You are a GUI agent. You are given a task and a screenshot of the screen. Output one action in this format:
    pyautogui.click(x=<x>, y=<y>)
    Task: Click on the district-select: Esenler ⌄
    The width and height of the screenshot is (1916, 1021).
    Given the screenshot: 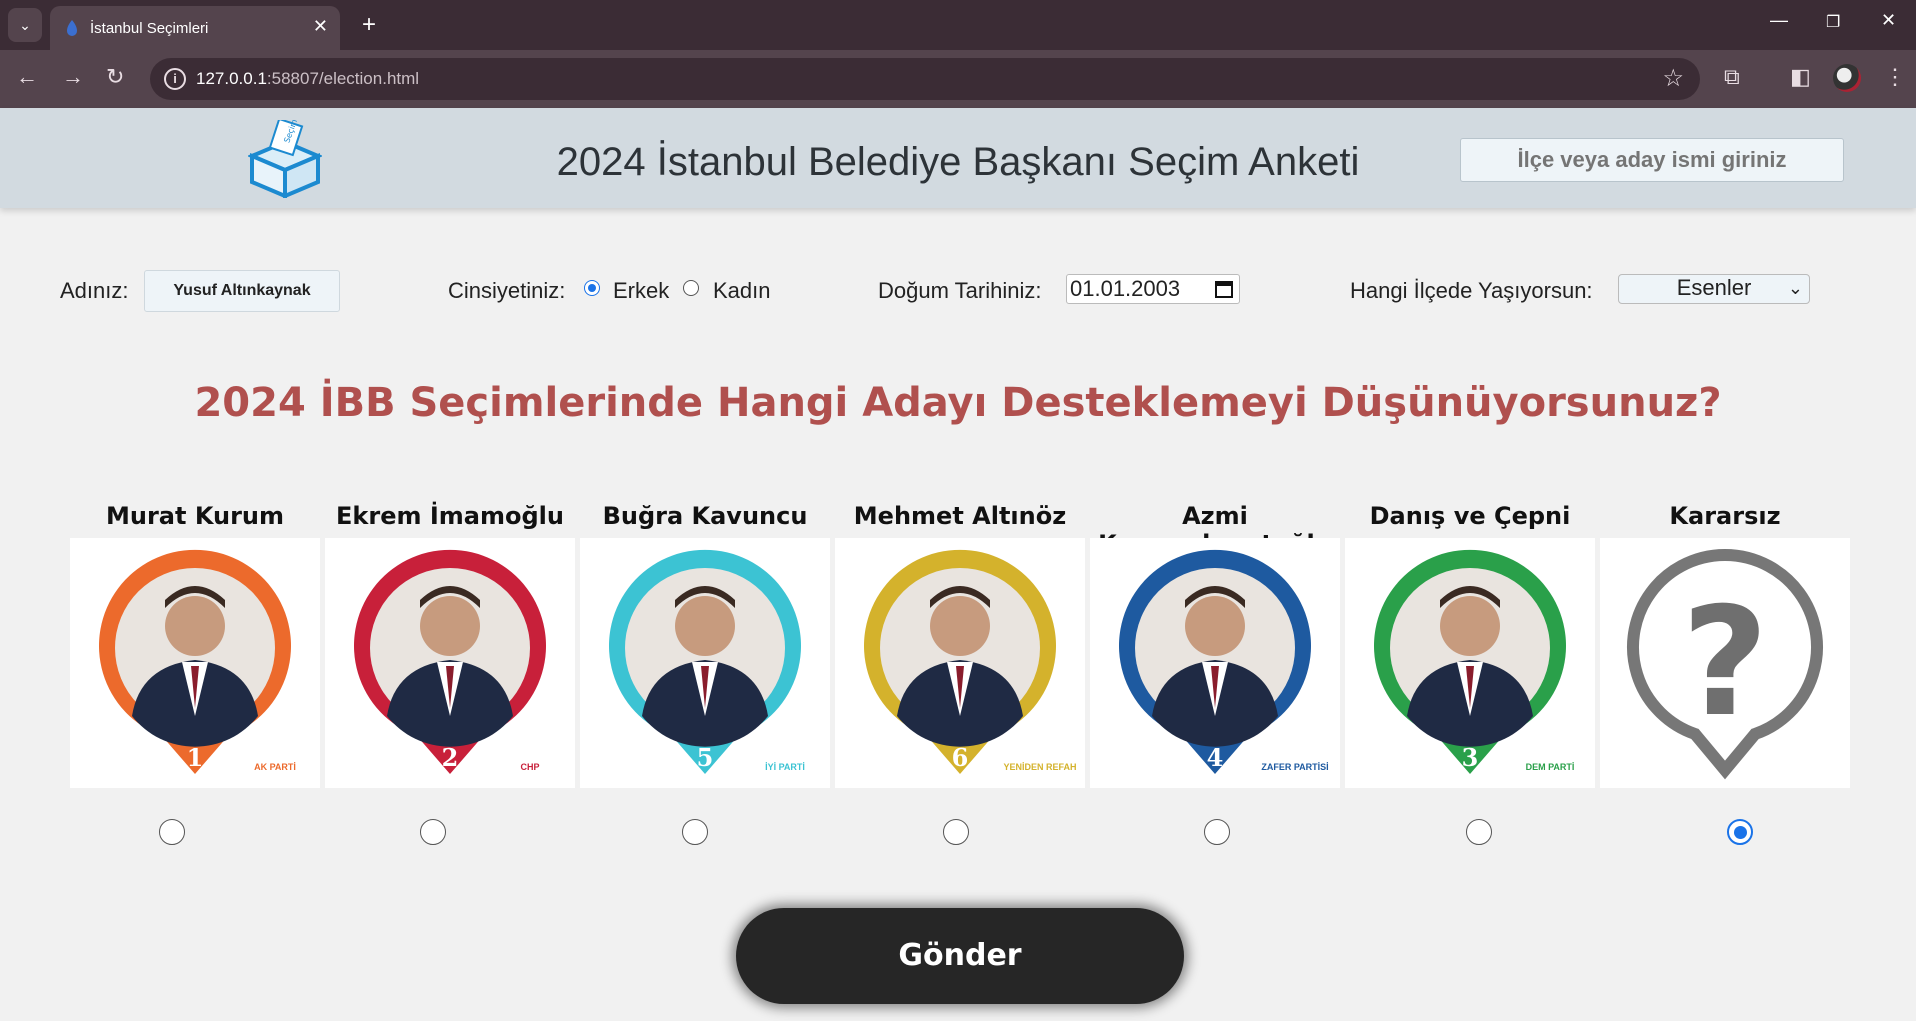 What is the action you would take?
    pyautogui.click(x=1714, y=289)
    